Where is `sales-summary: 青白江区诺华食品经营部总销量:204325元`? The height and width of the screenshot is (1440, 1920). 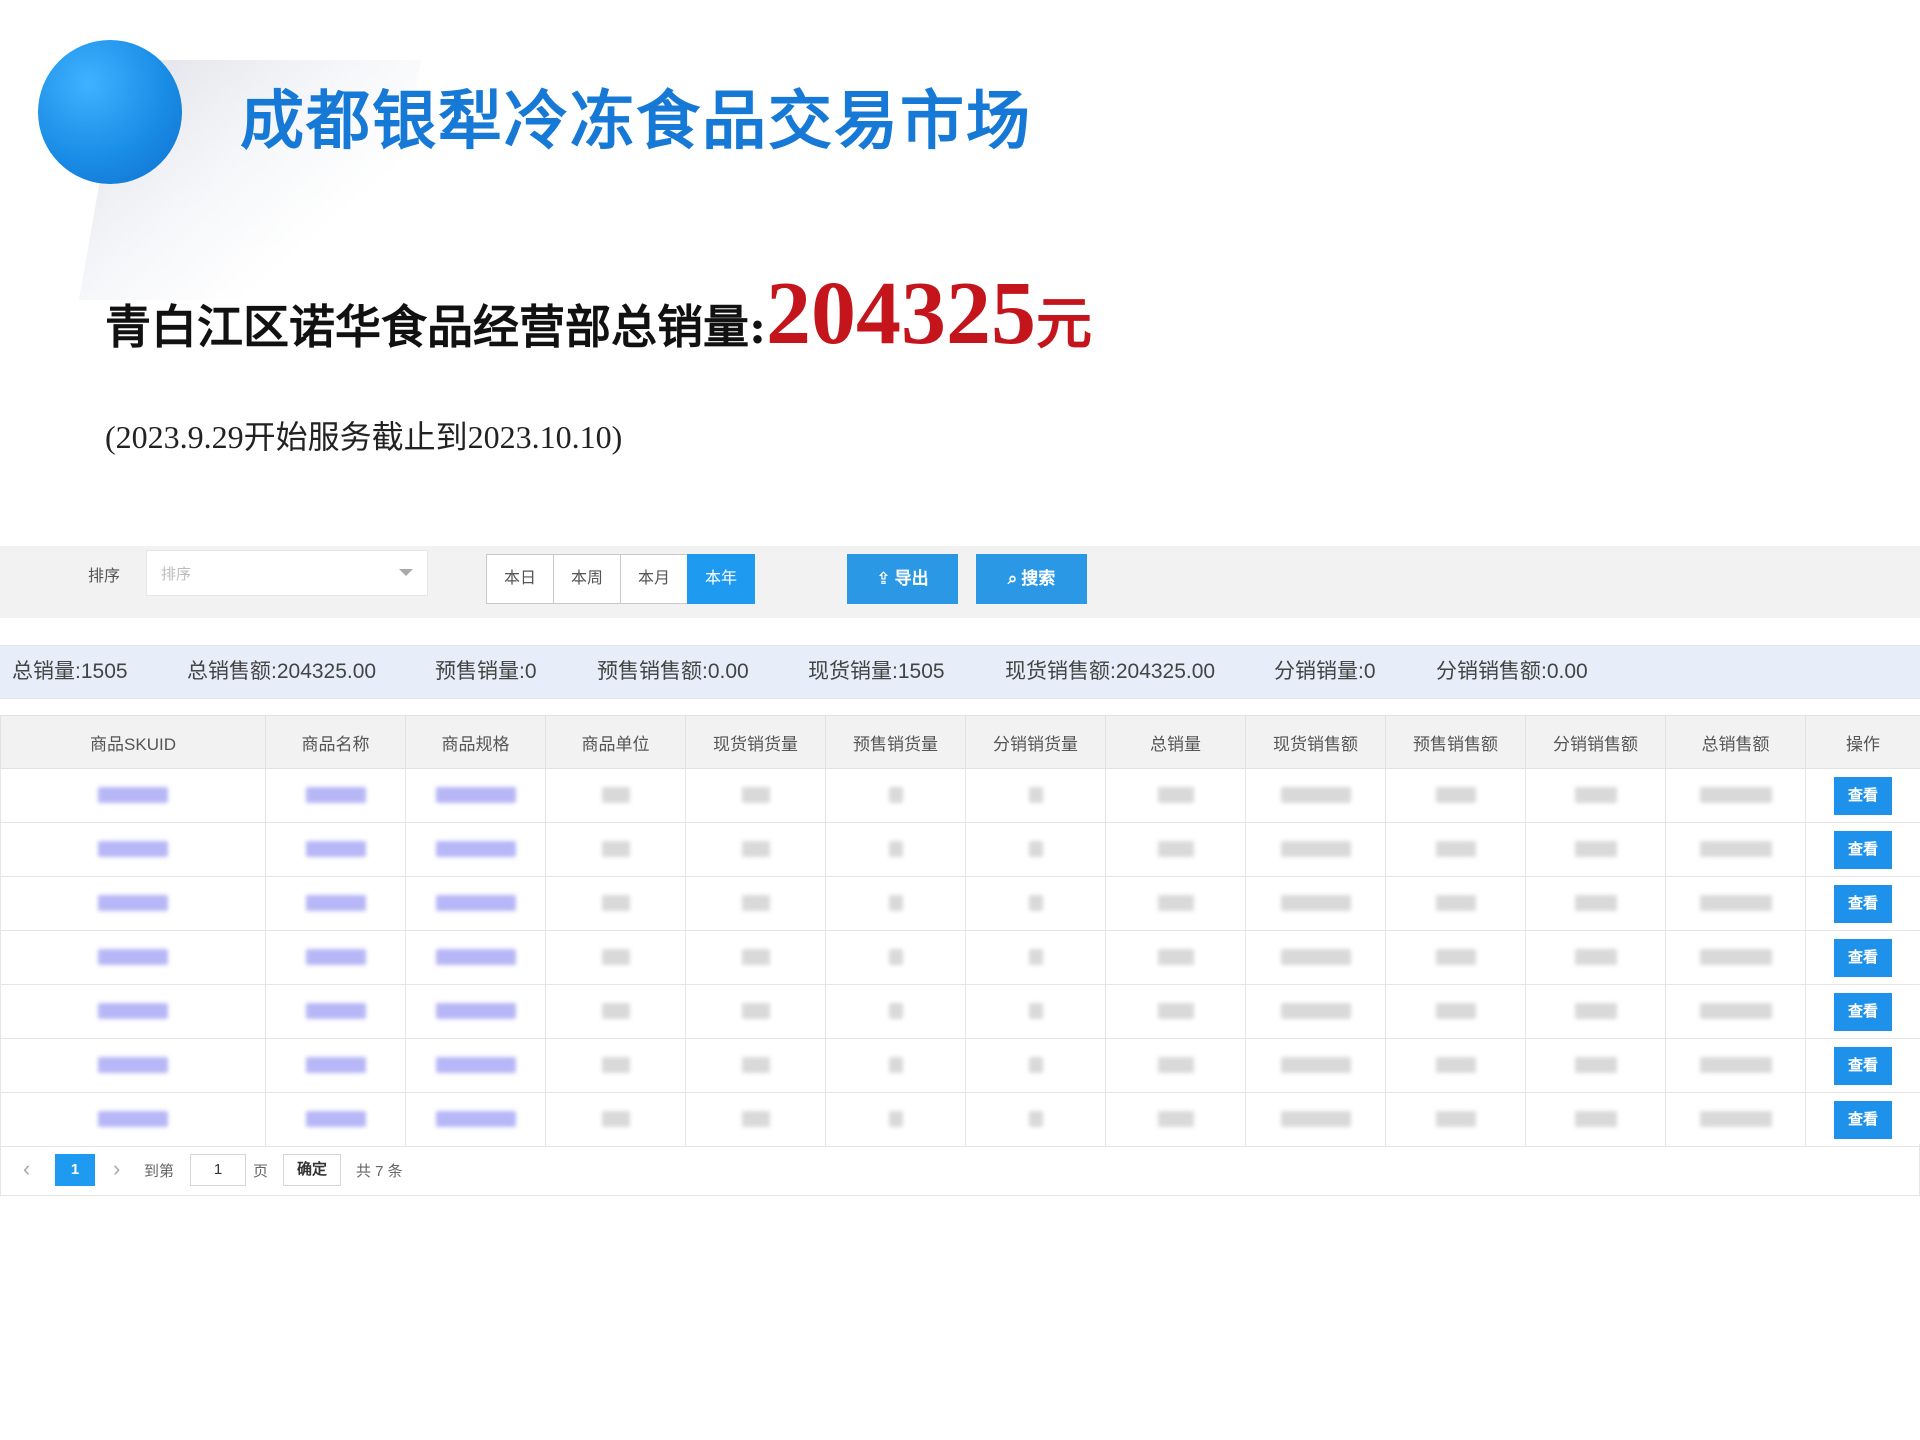
sales-summary: 青白江区诺华食品经营部总销量:204325元 is located at coordinates (598, 313).